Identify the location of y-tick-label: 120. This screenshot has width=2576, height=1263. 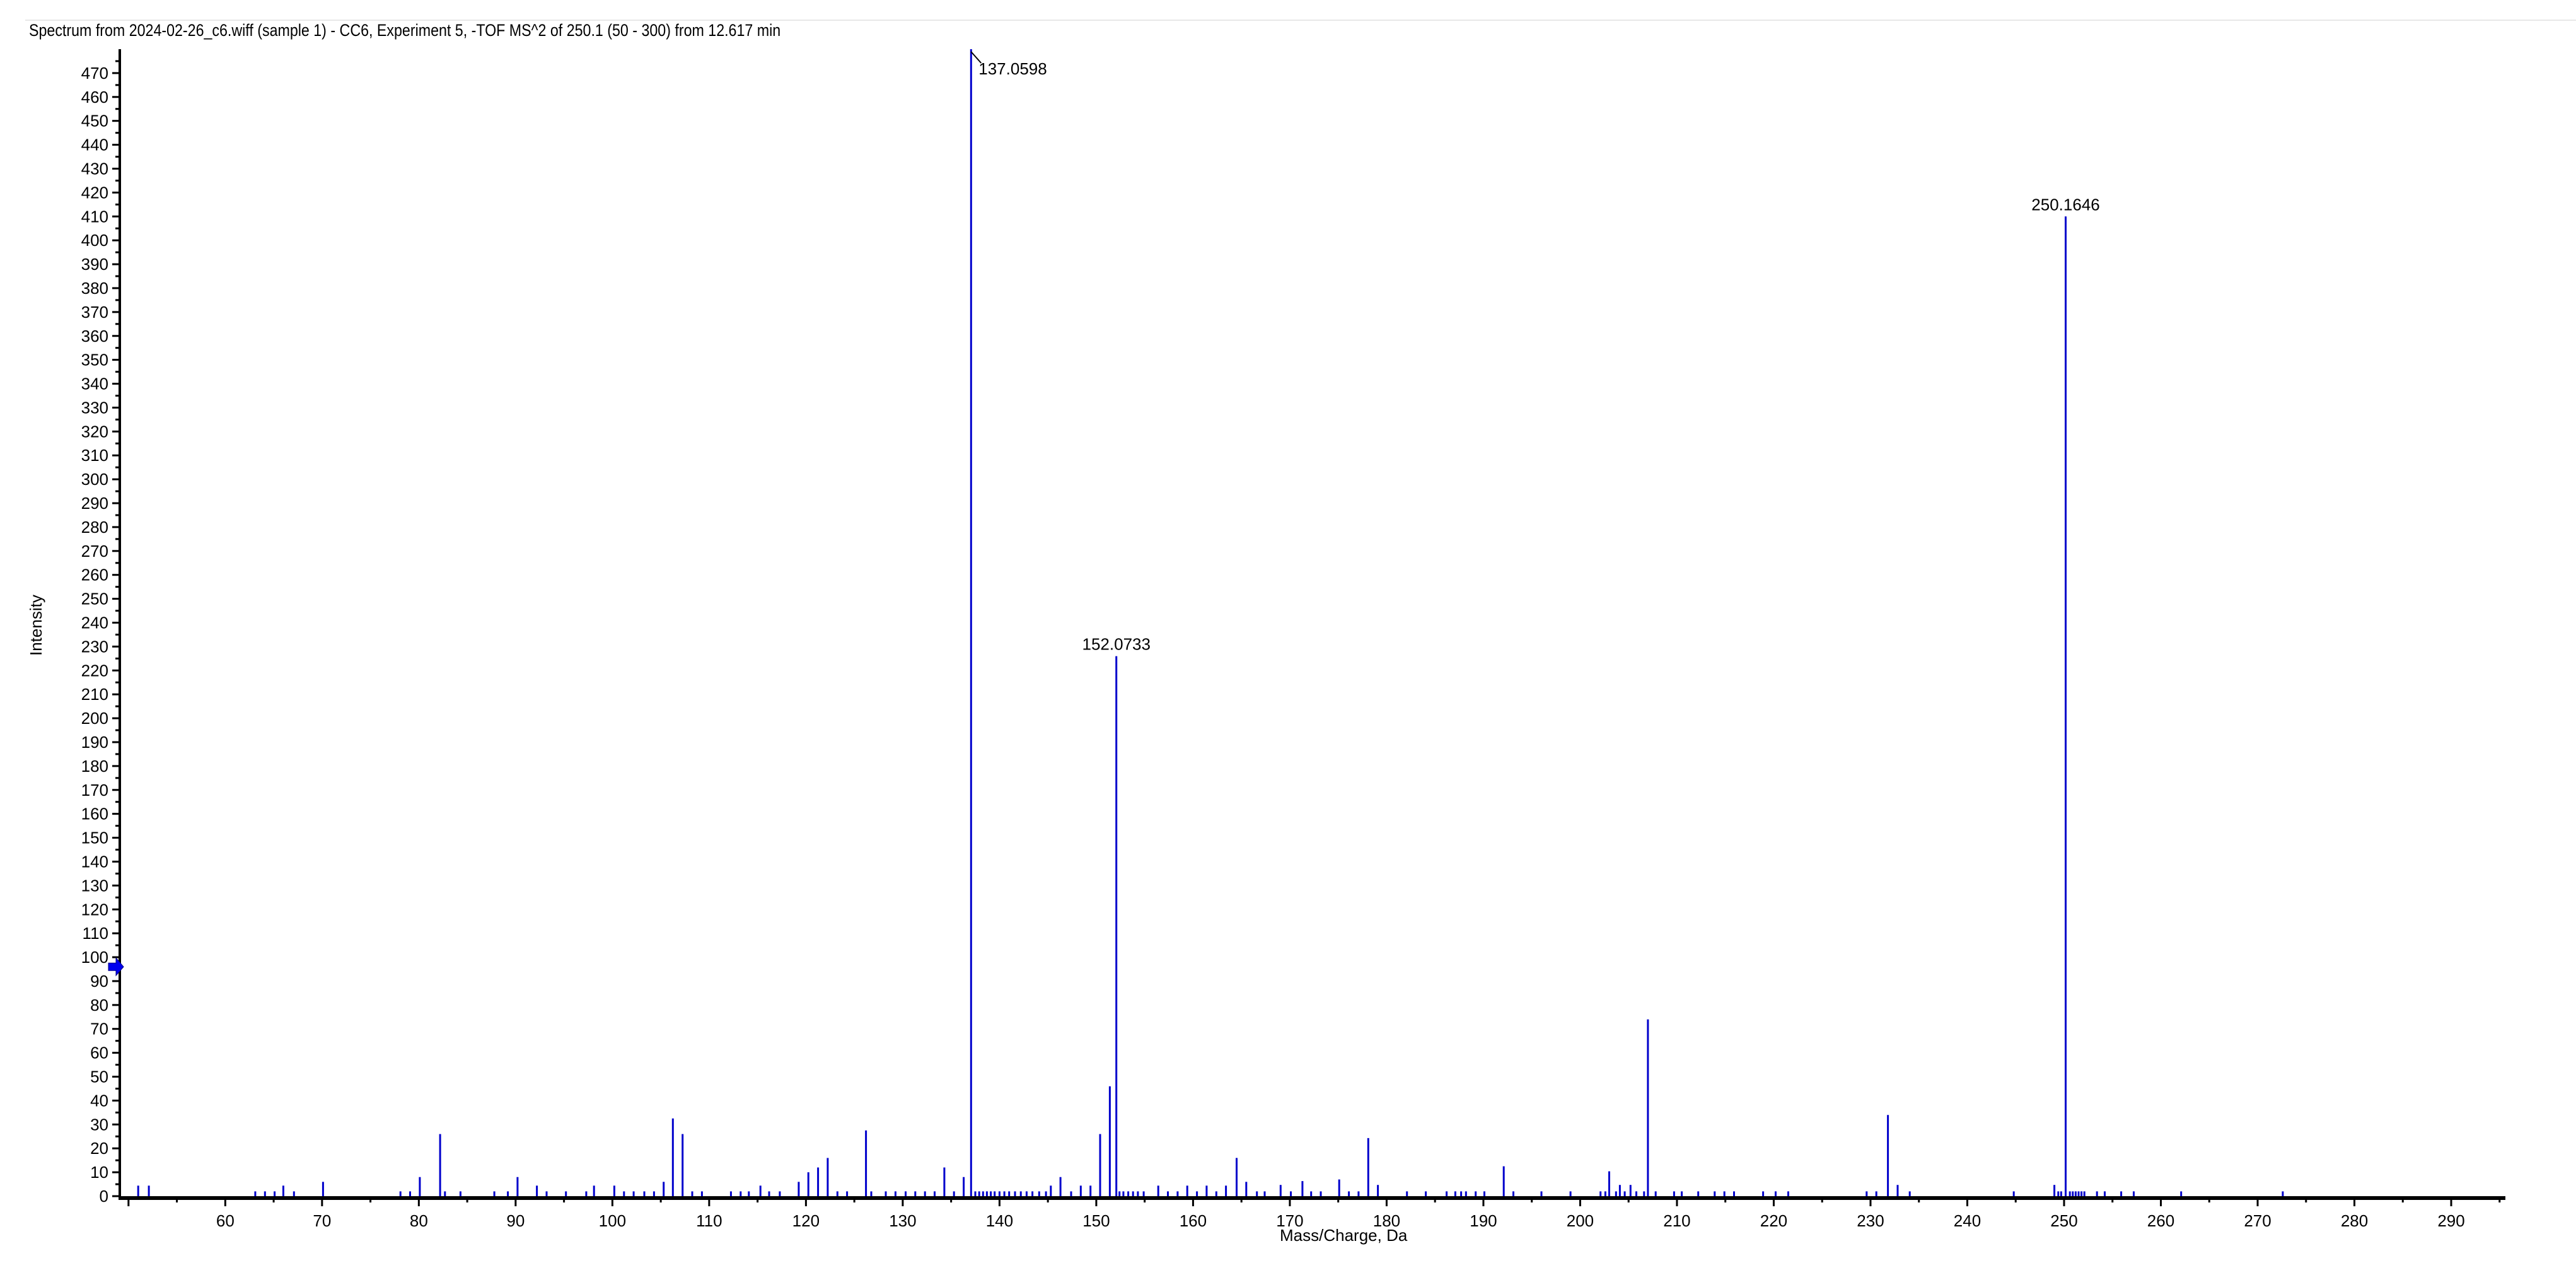
(95, 909).